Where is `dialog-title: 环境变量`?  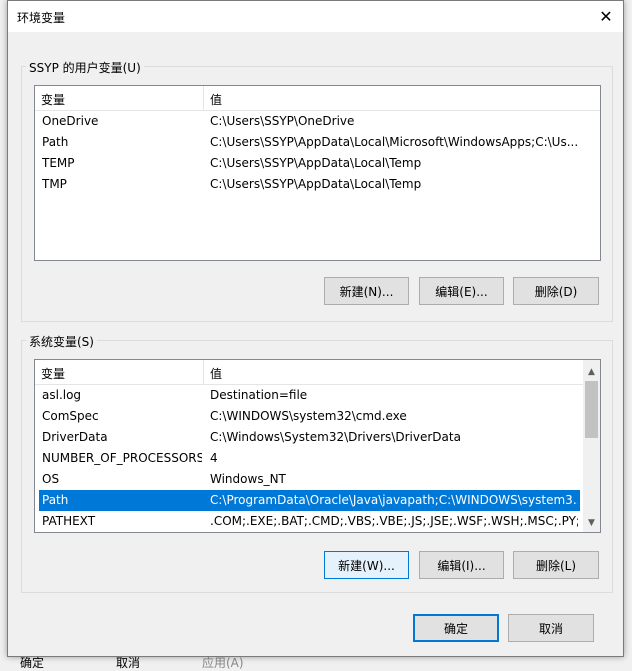
dialog-title: 环境变量 is located at coordinates (41, 18).